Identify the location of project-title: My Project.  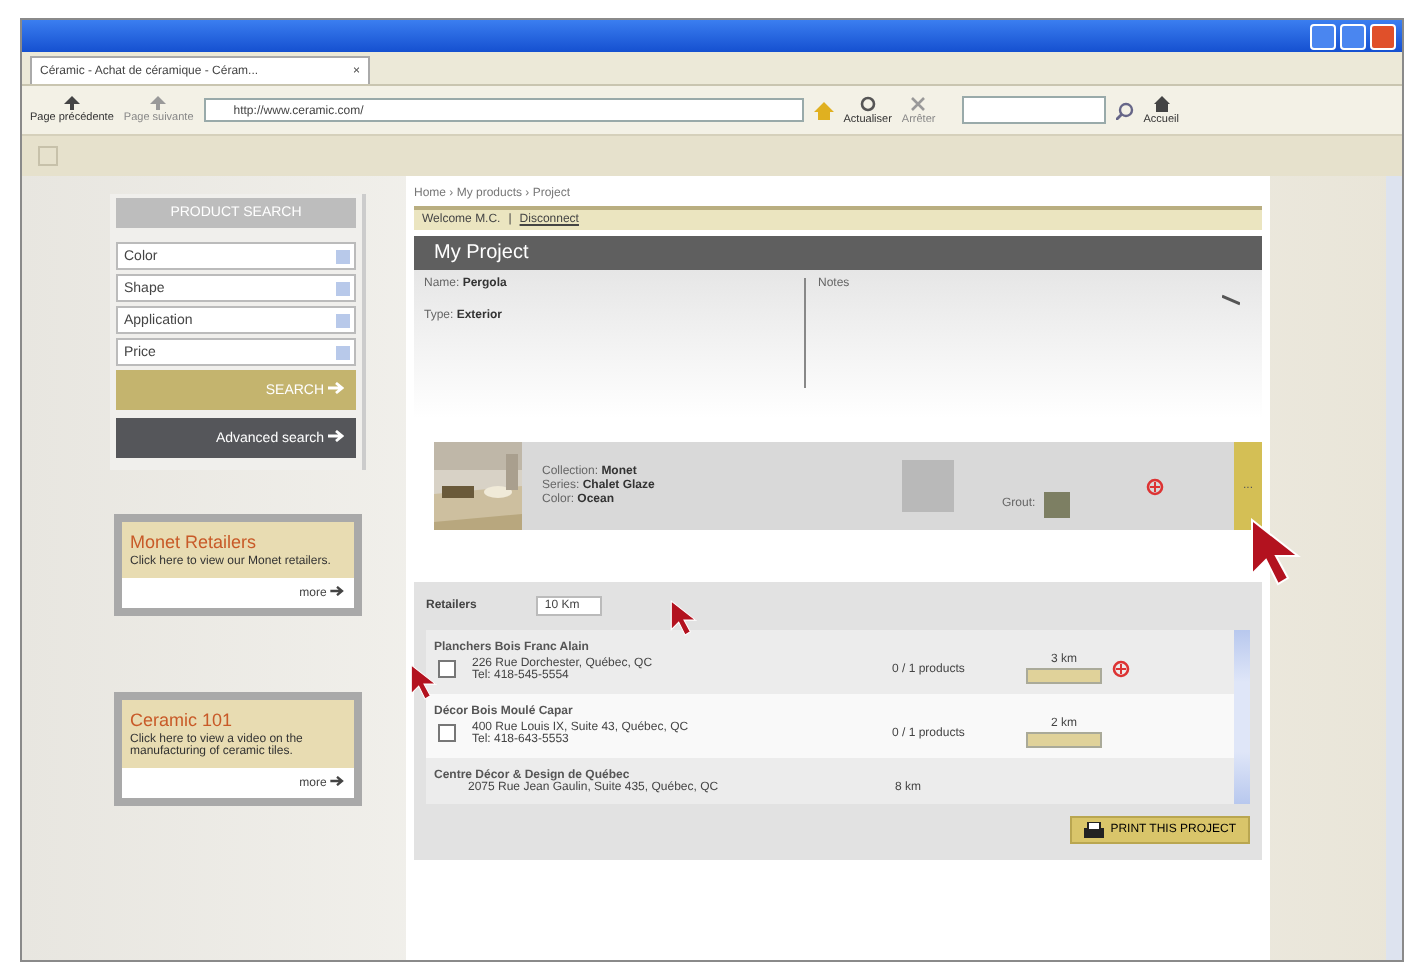
(481, 253).